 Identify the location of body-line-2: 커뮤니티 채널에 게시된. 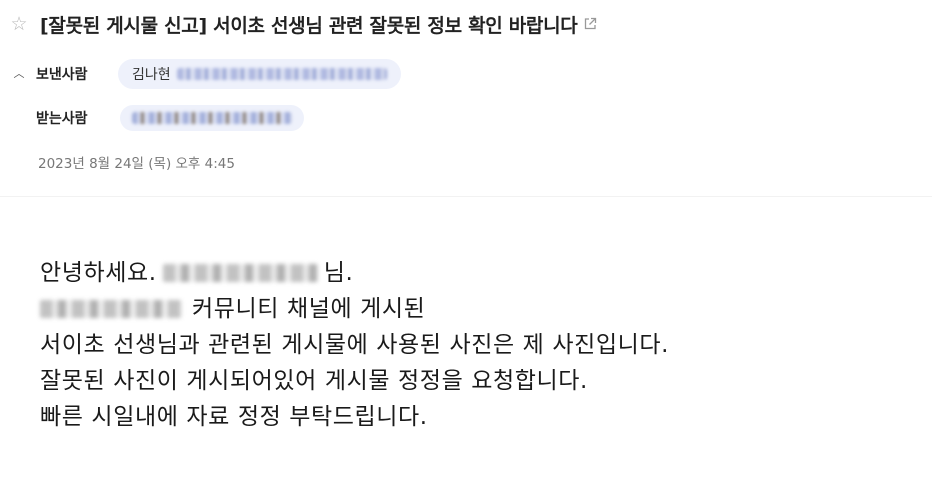
(354, 309).